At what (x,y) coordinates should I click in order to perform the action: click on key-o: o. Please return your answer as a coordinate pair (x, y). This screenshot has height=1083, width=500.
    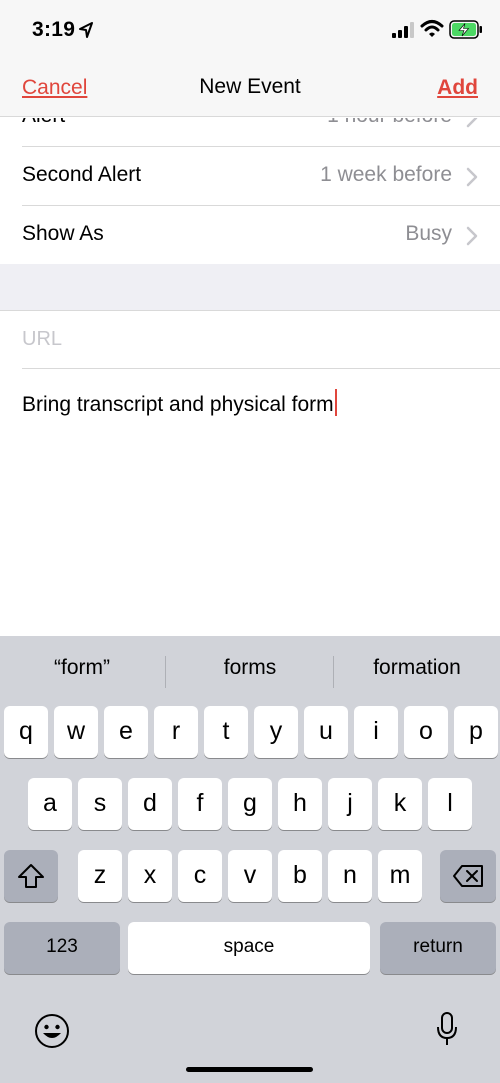
    Looking at the image, I should click on (426, 732).